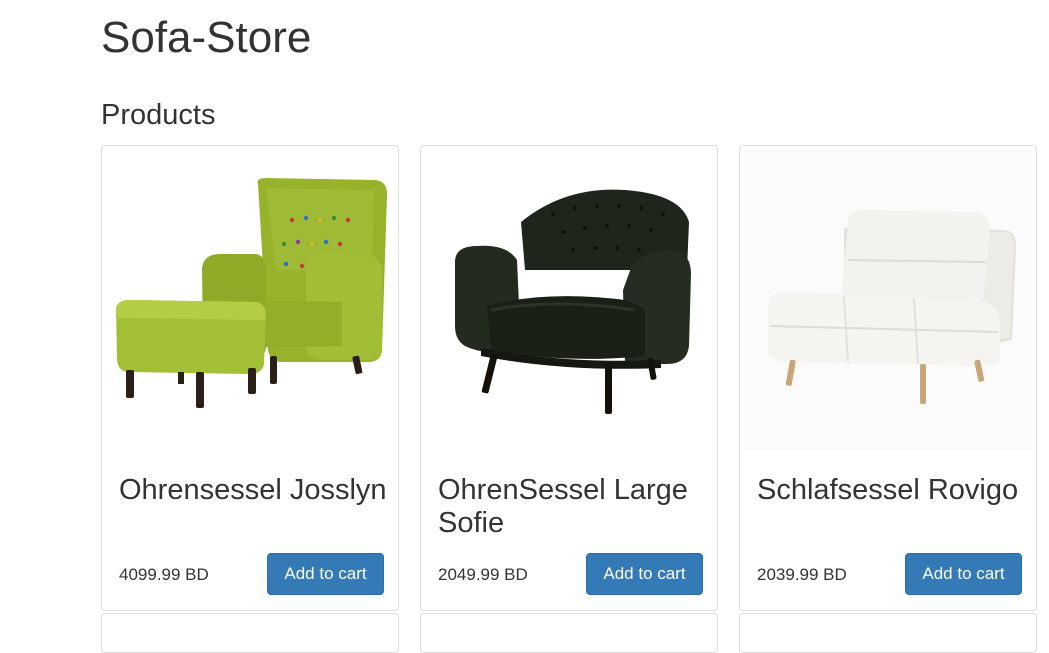  Describe the element at coordinates (888, 490) in the screenshot. I see `product-name: Schlafsessel Rovigo` at that location.